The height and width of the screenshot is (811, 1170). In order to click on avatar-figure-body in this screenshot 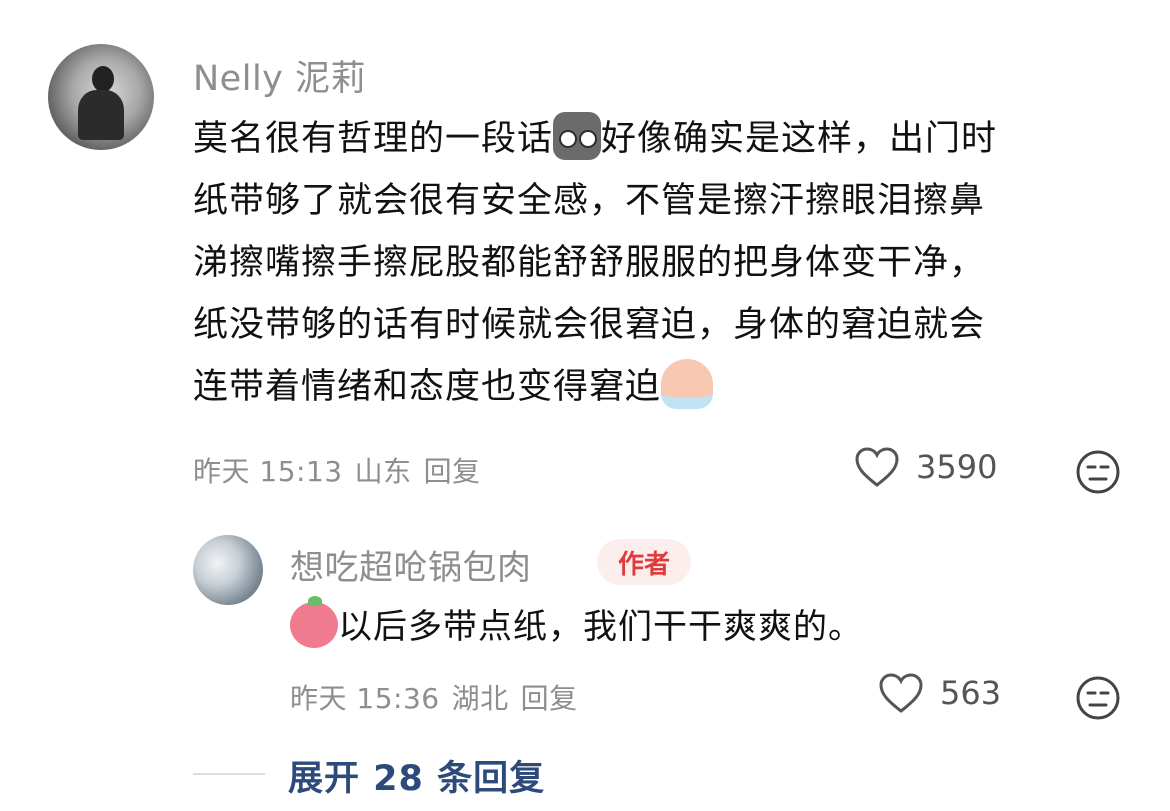, I will do `click(101, 115)`.